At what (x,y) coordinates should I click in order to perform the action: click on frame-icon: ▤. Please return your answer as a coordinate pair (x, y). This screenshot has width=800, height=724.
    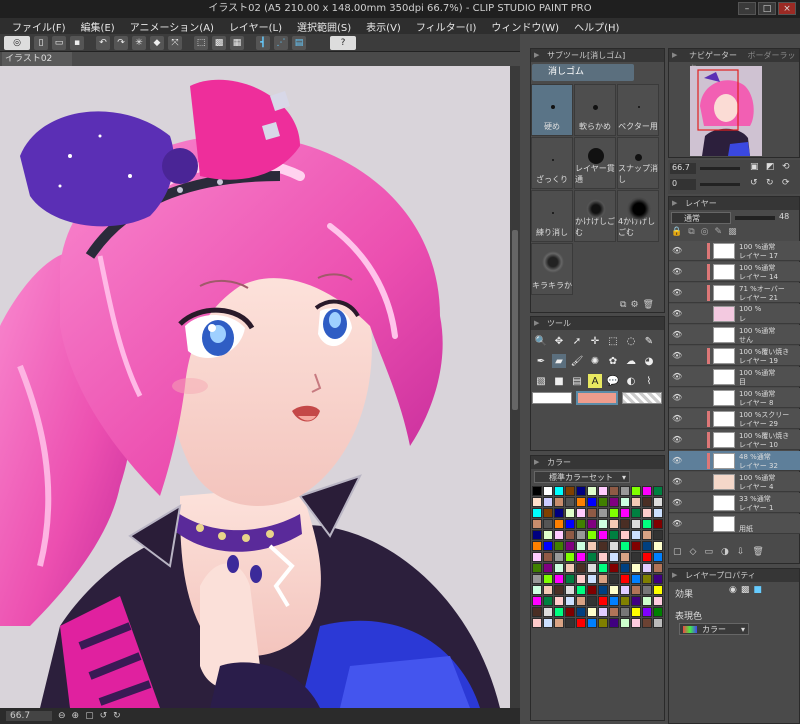
    Looking at the image, I should click on (577, 381).